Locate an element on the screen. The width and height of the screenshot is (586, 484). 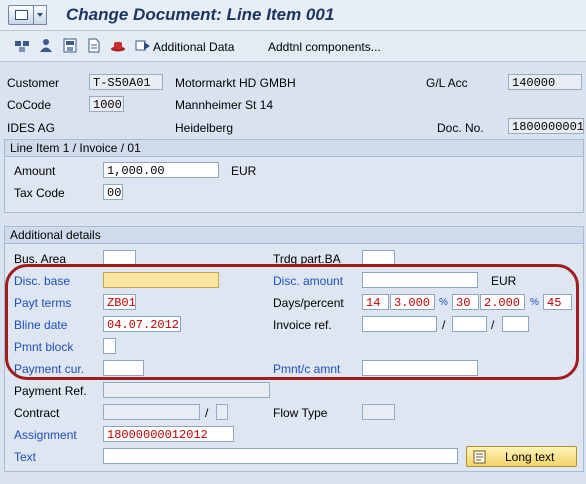
long-text-icon is located at coordinates (479, 457).